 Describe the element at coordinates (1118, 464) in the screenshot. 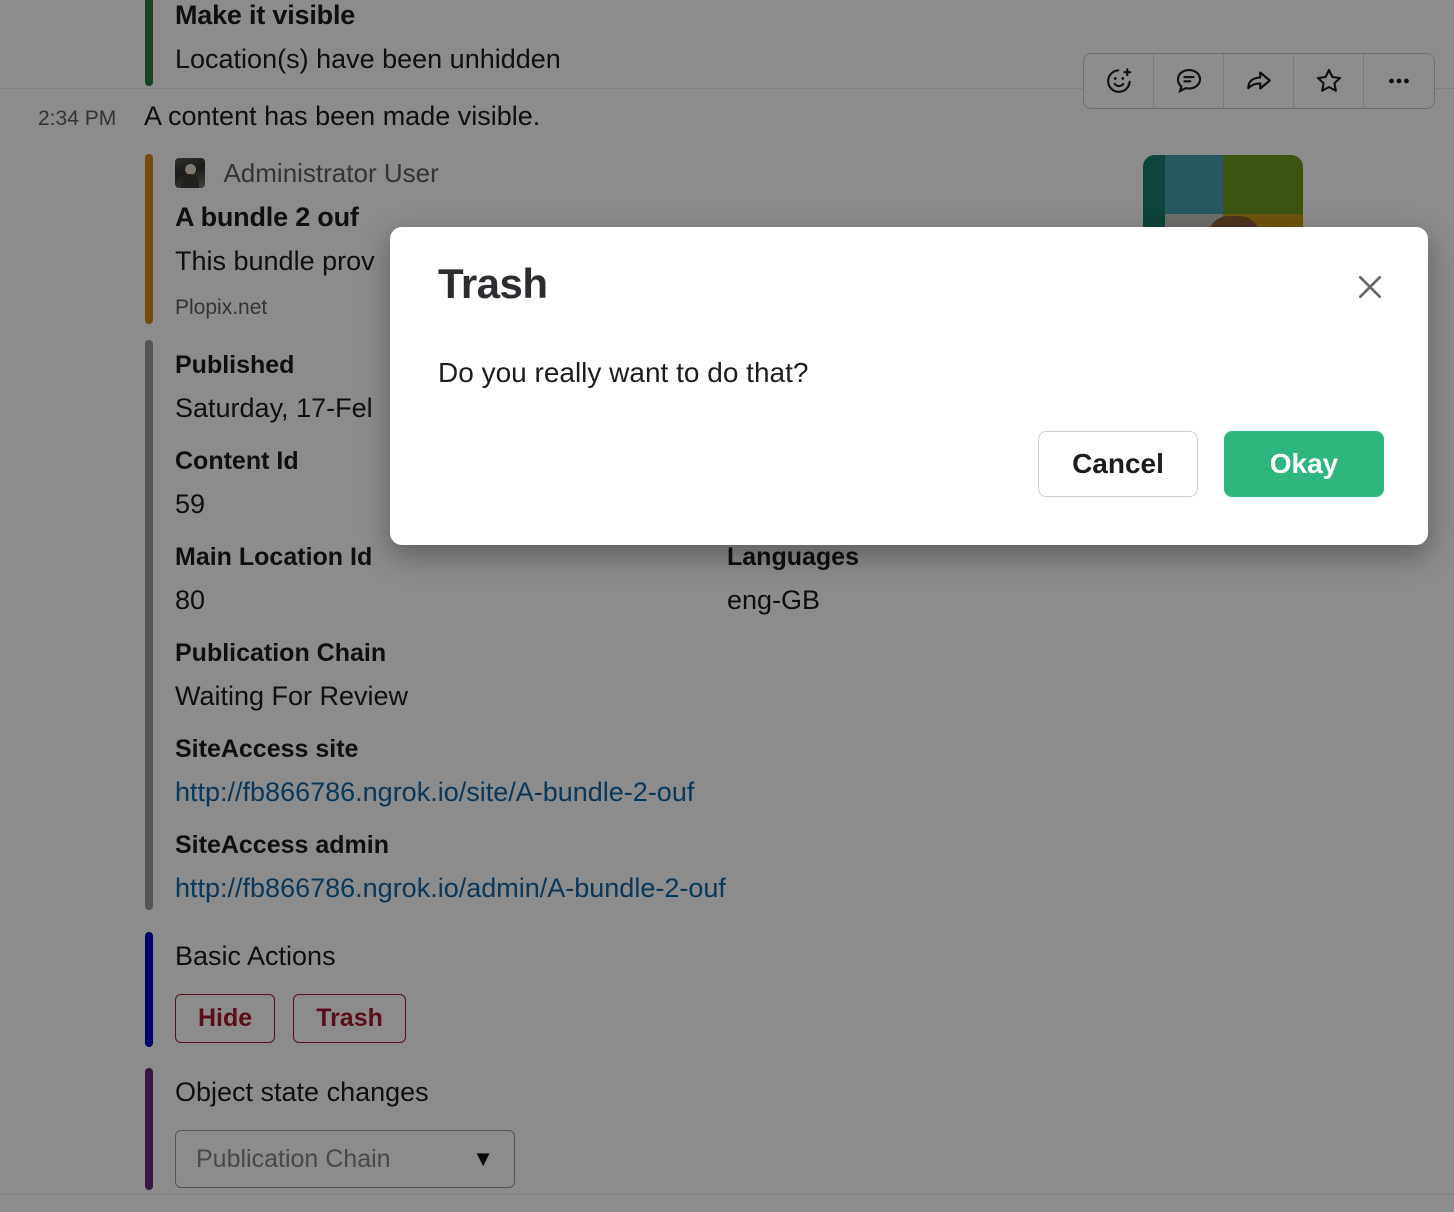

I see `cancel-button: Cancel` at that location.